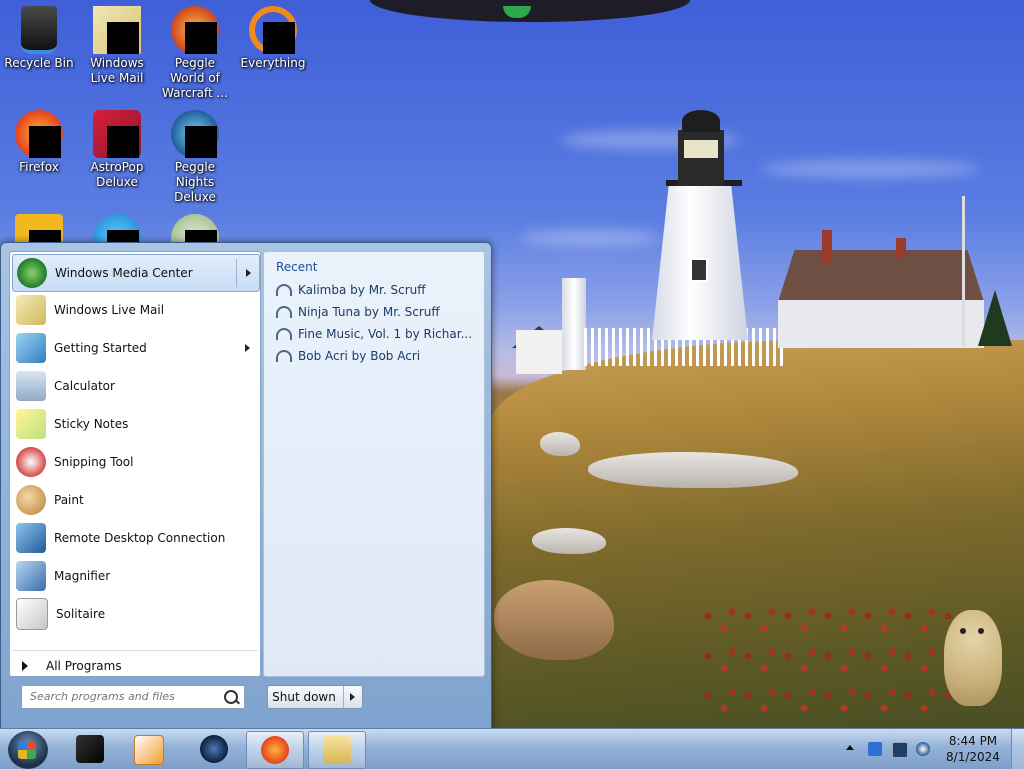  I want to click on windows-logo-icon, so click(27, 750).